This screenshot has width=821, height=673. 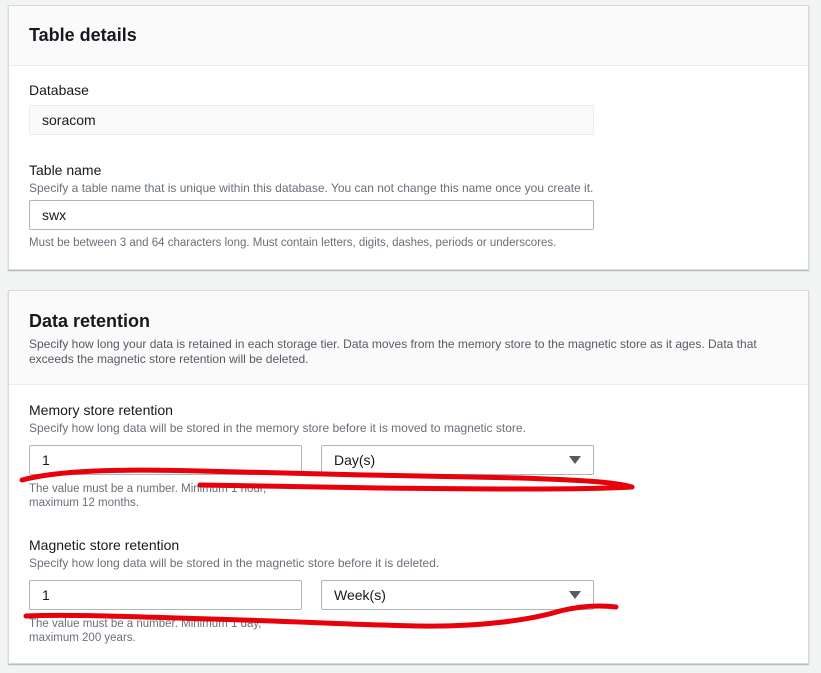 What do you see at coordinates (165, 595) in the screenshot?
I see `magnetic-store-value-input: 1` at bounding box center [165, 595].